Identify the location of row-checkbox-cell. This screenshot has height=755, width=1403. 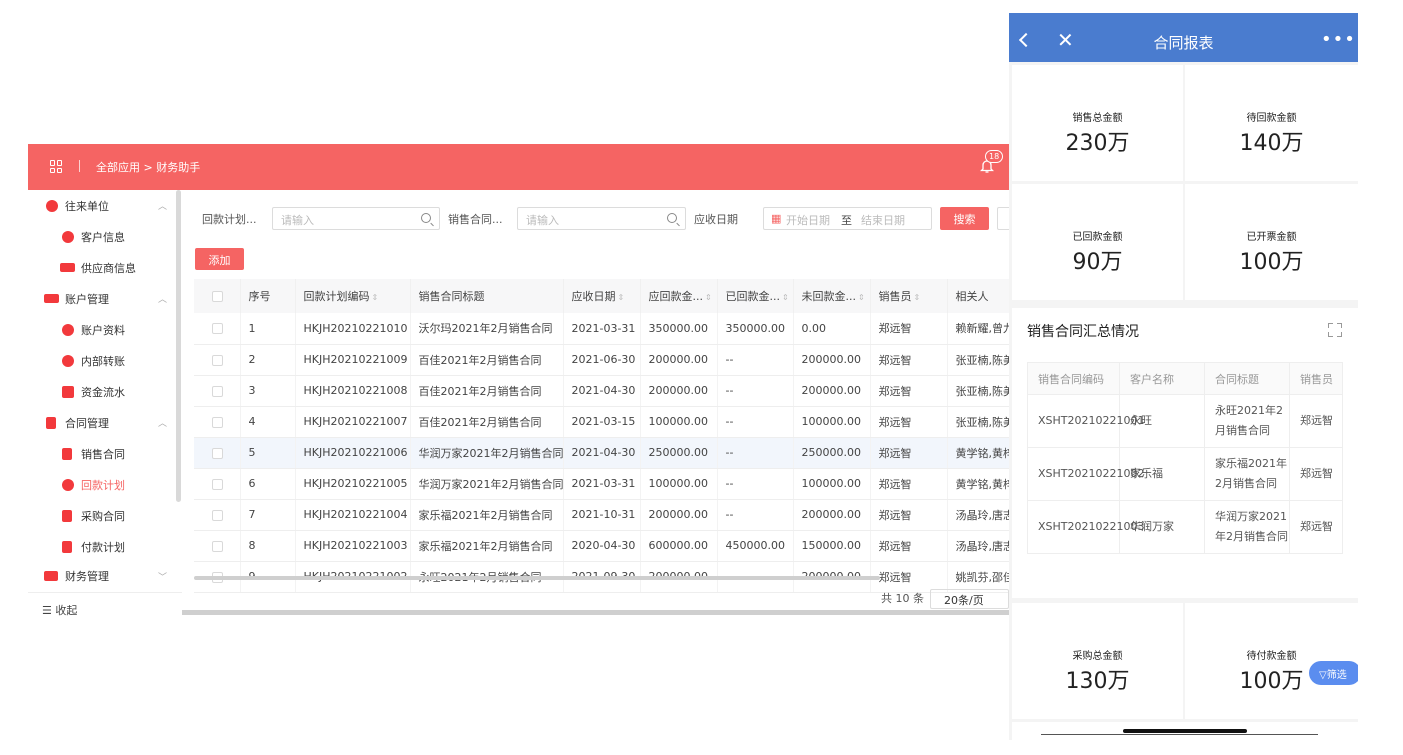
(217, 391).